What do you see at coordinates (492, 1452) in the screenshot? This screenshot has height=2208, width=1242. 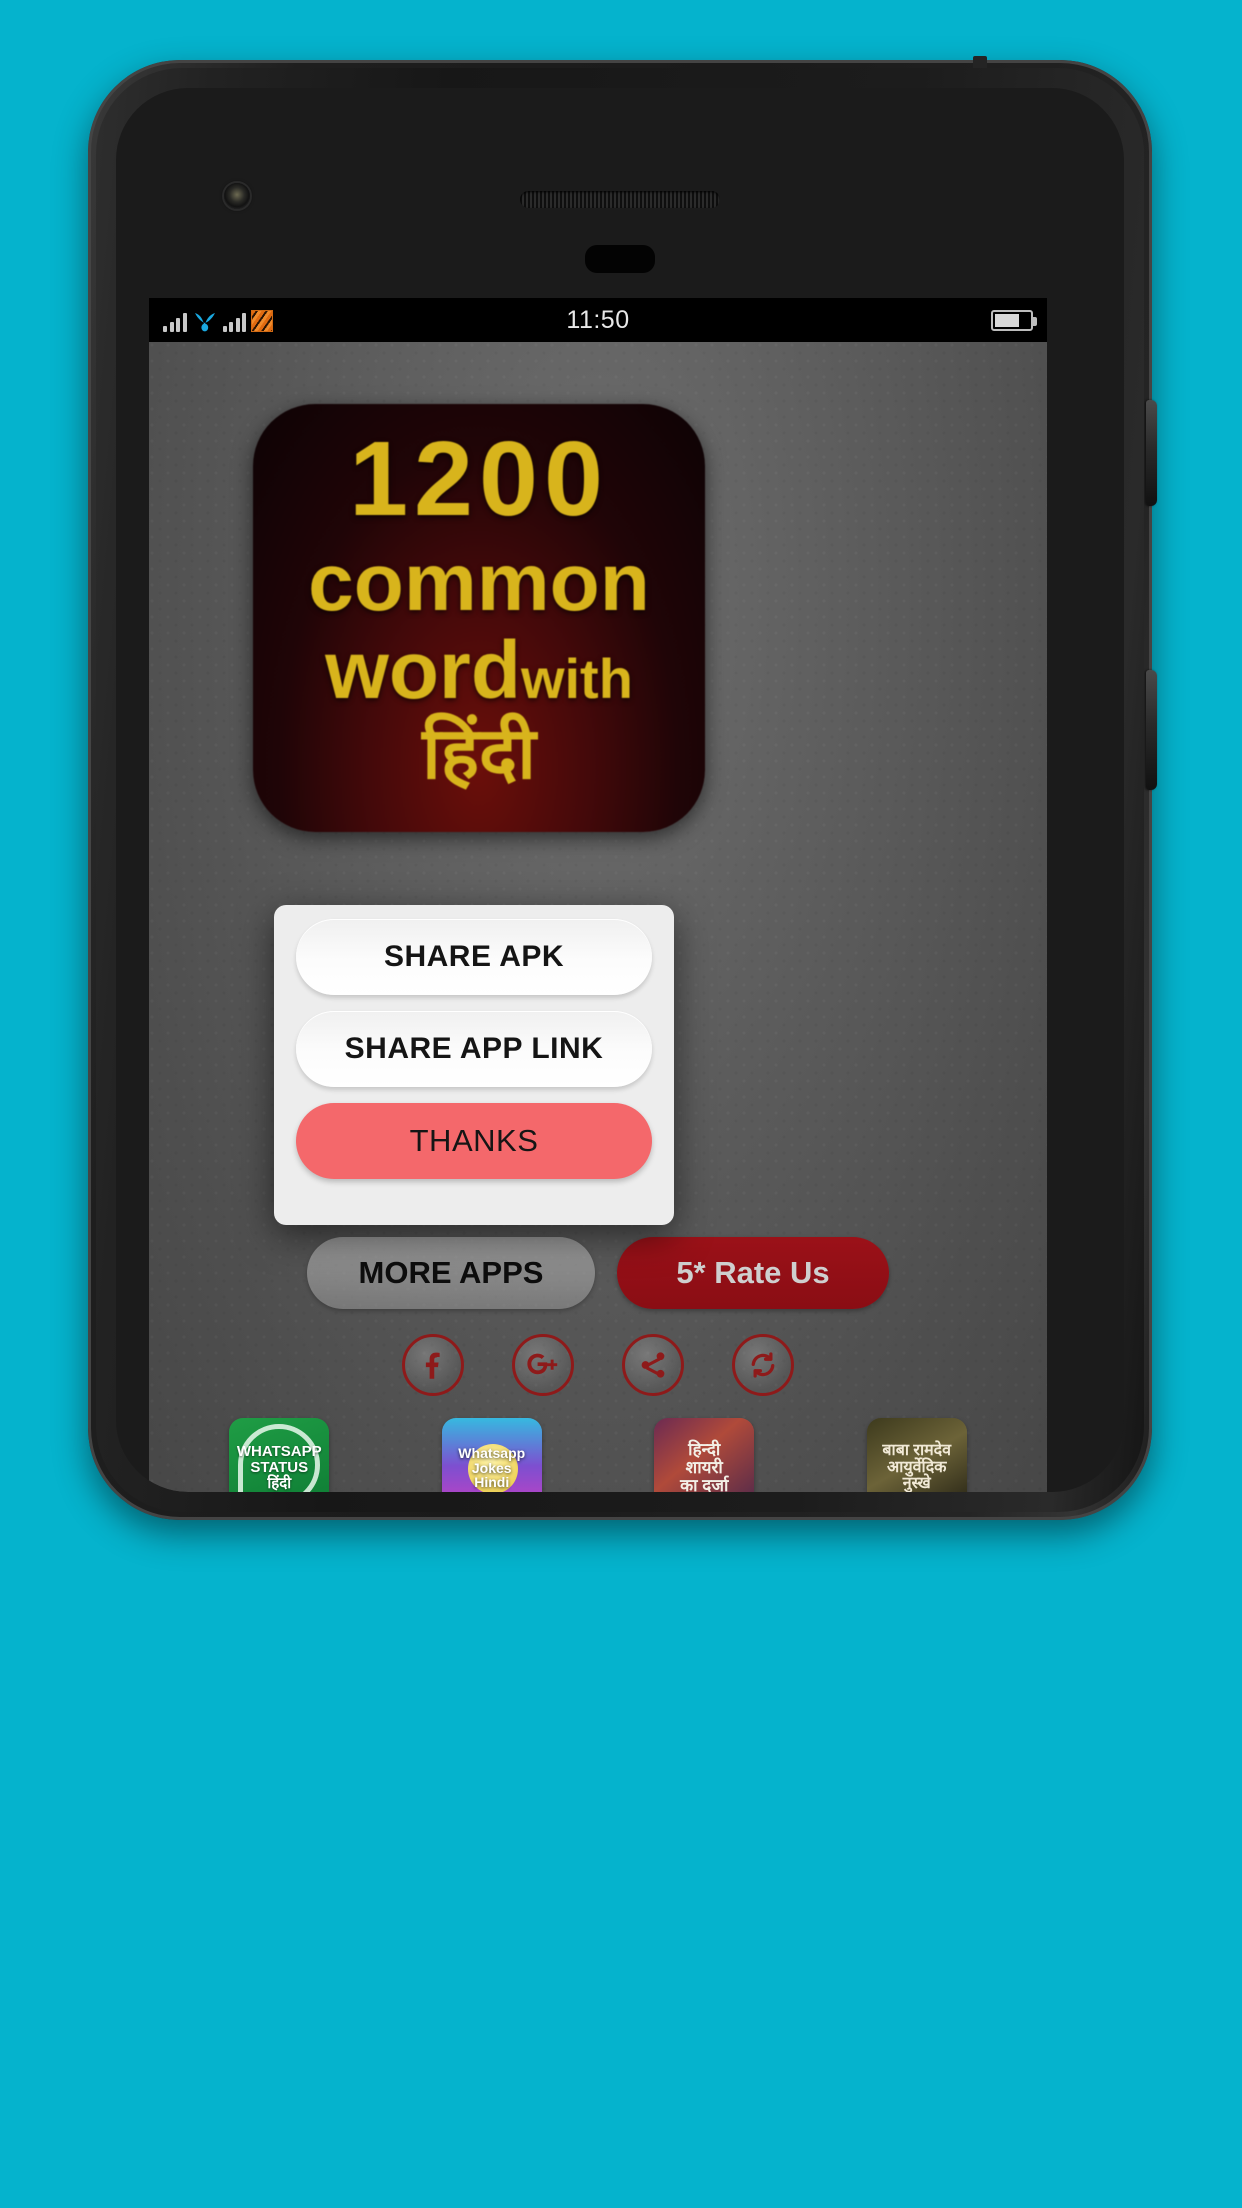 I see `icon-text-1: Whatsapp` at bounding box center [492, 1452].